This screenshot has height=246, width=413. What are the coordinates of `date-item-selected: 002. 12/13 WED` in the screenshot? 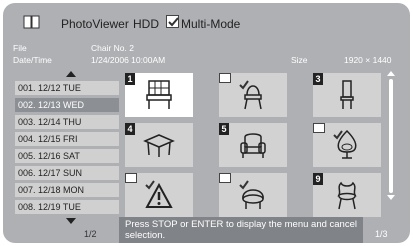 It's located at (67, 105).